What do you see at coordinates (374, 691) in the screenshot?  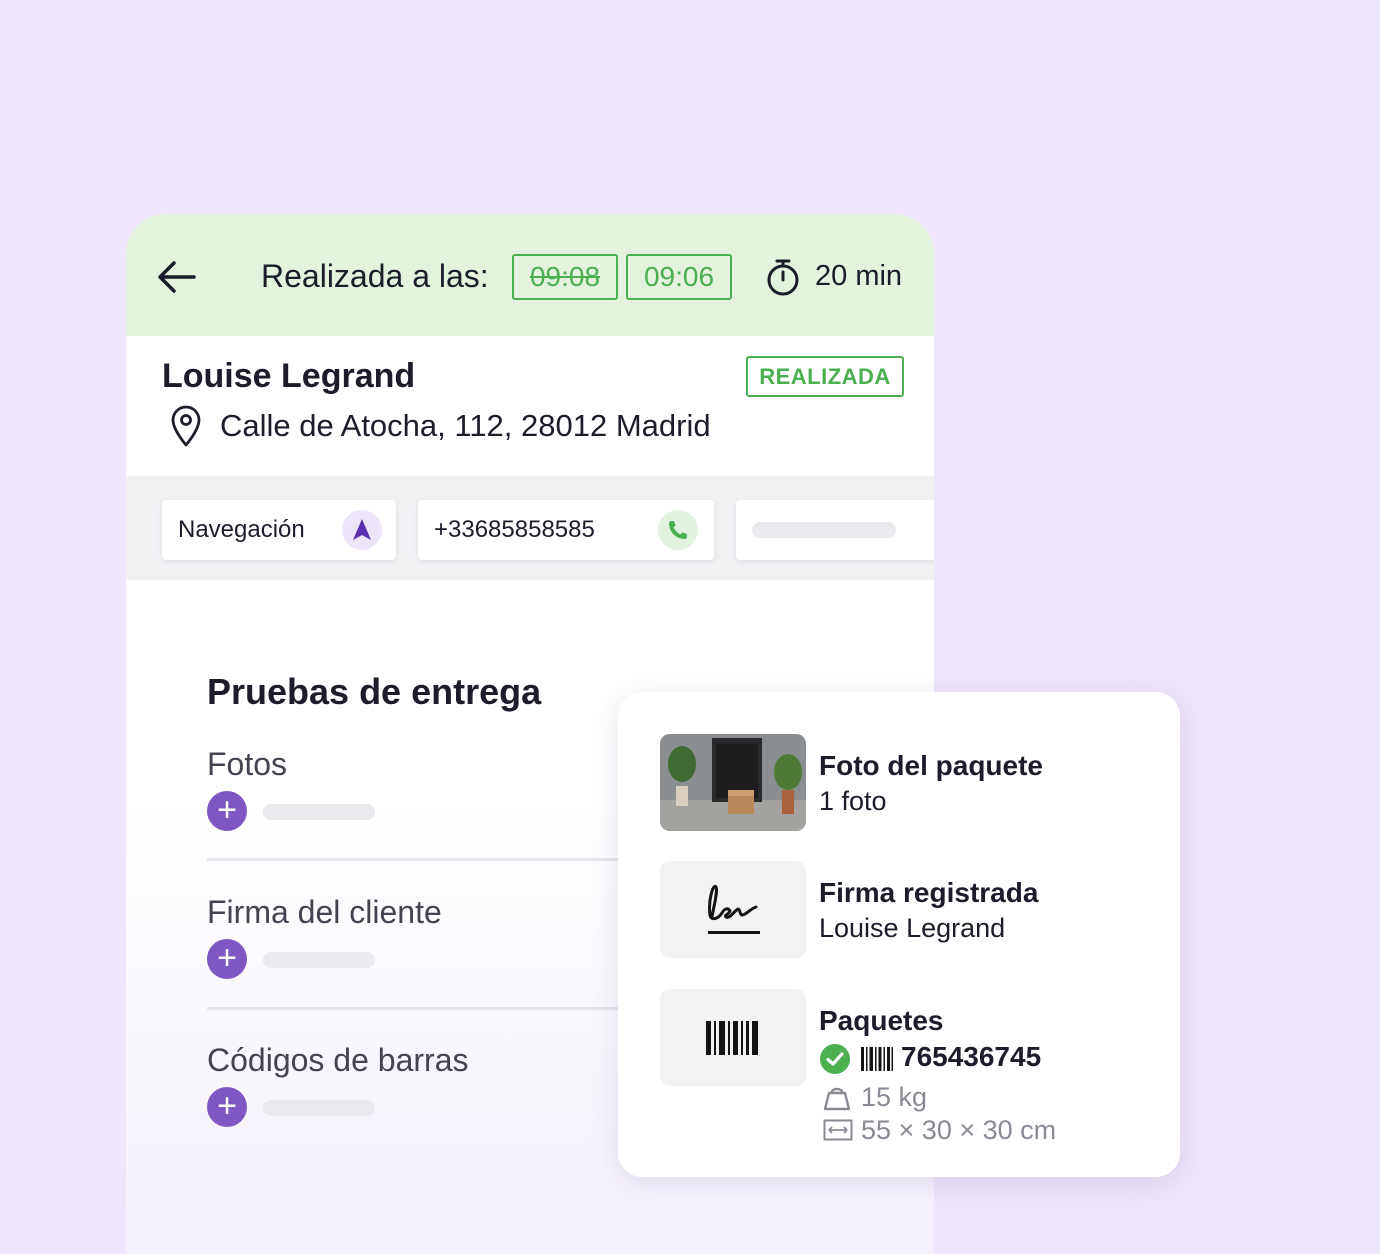 I see `proofs-title: Pruebas de entrega` at bounding box center [374, 691].